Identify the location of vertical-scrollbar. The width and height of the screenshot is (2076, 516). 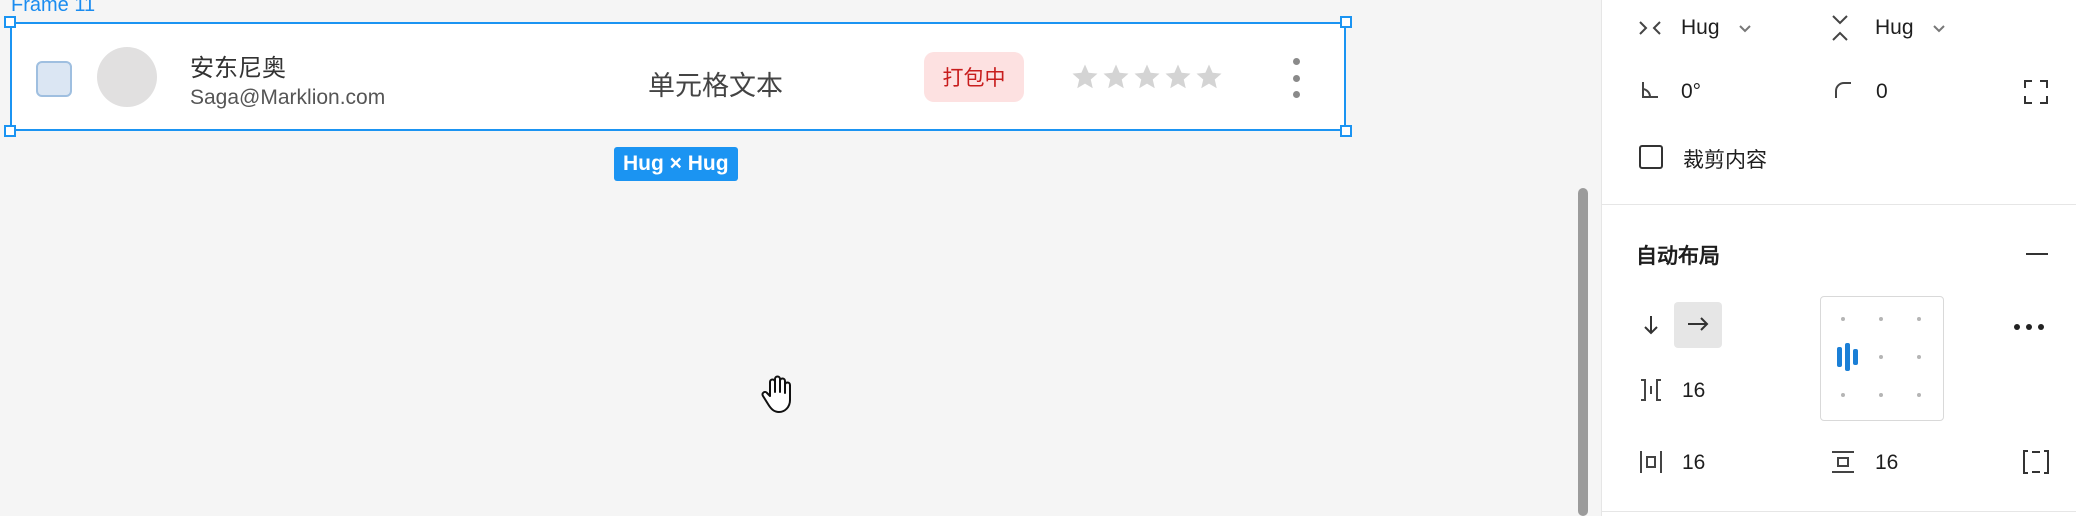
(1583, 352).